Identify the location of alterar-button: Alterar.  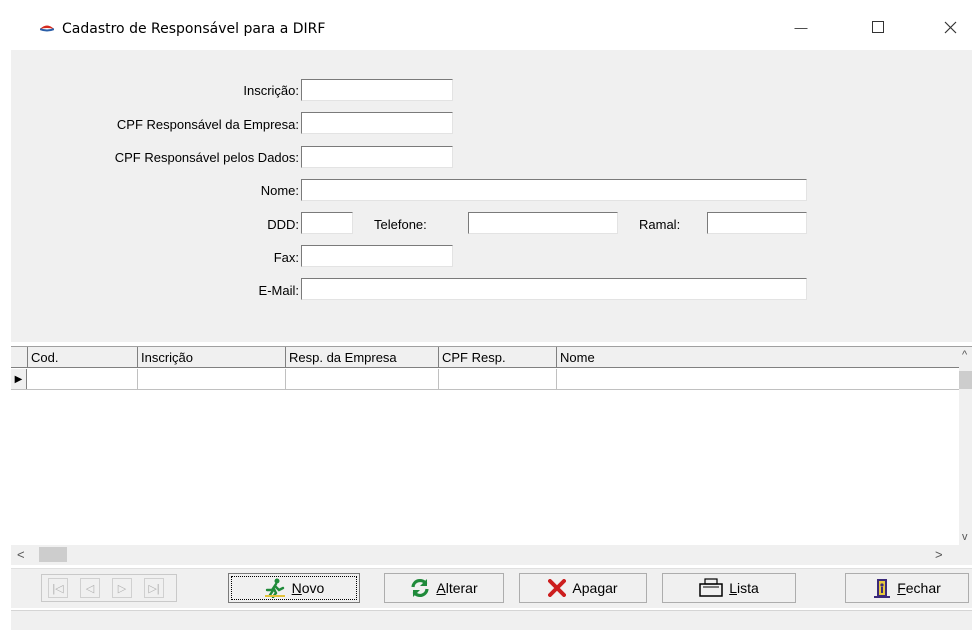
(444, 588).